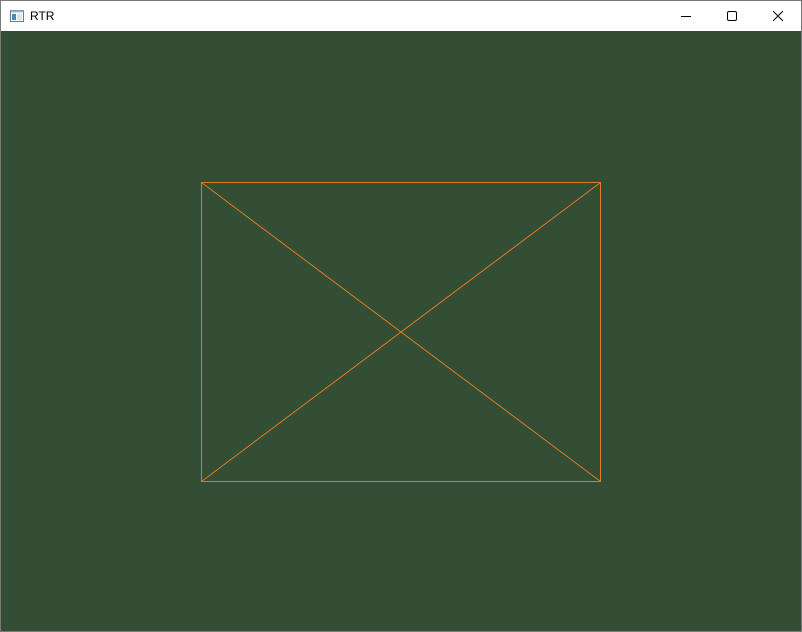 This screenshot has width=802, height=632. Describe the element at coordinates (401, 16) in the screenshot. I see `title-bar: RTR` at that location.